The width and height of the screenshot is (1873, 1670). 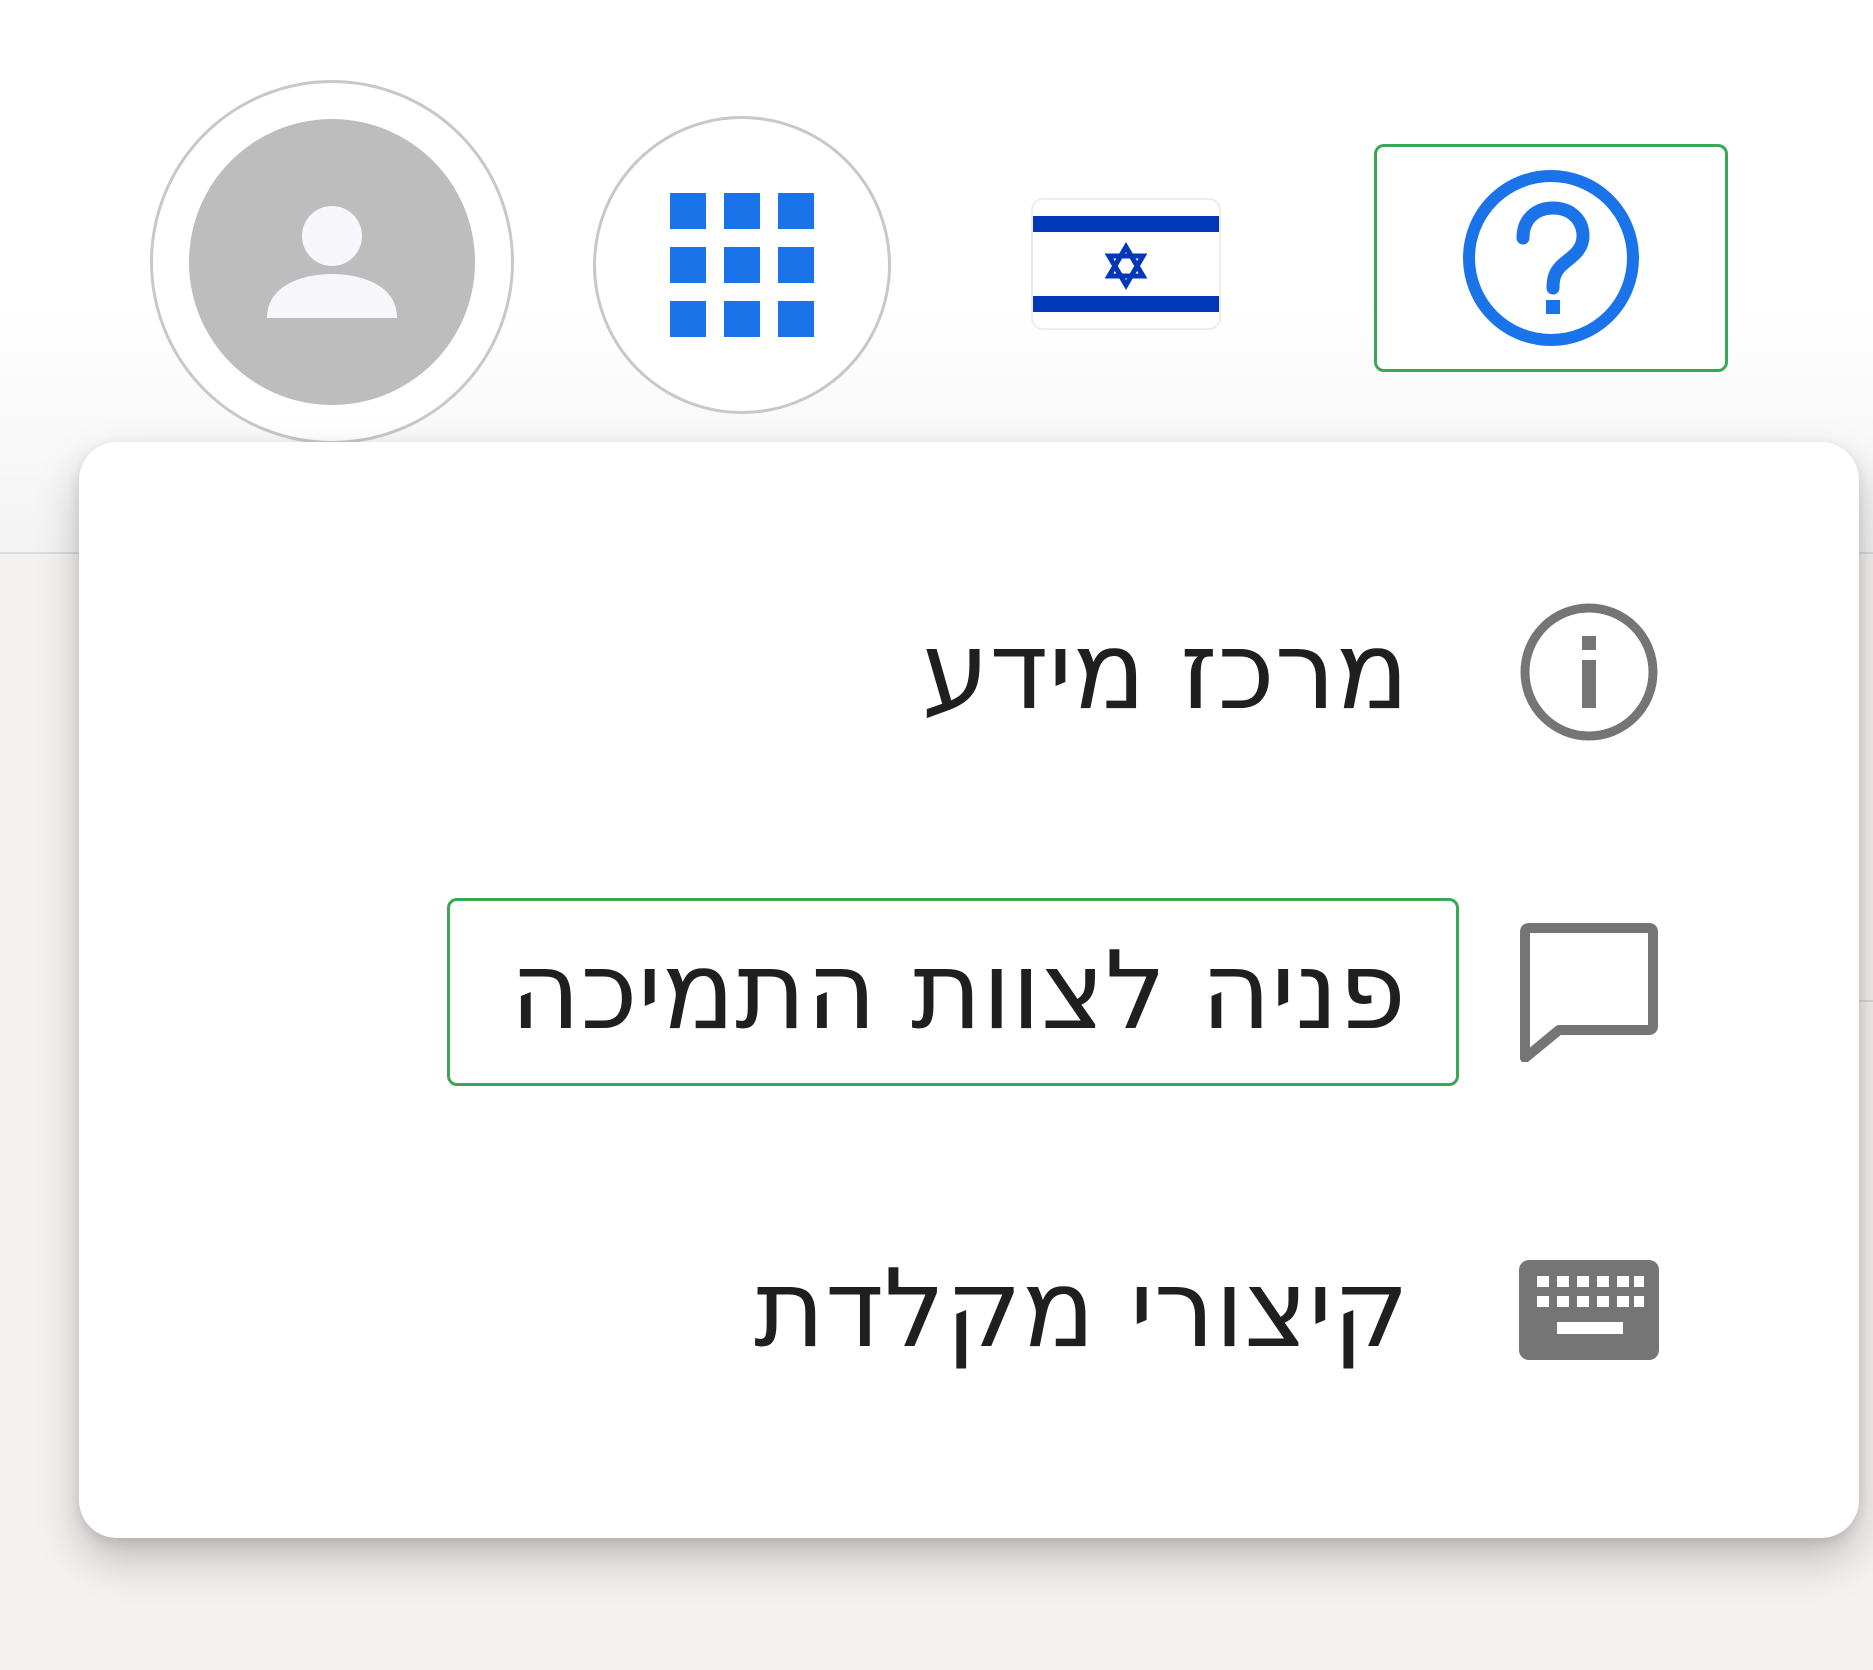 What do you see at coordinates (1165, 671) in the screenshot?
I see `menu-item-label: מרכז מידע` at bounding box center [1165, 671].